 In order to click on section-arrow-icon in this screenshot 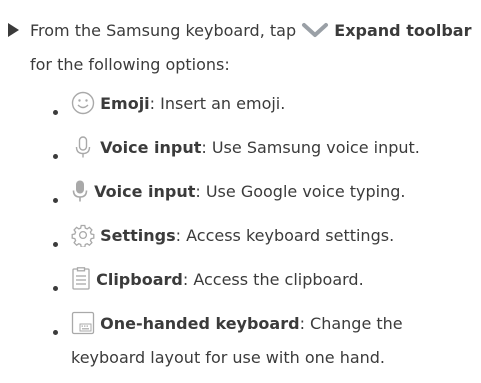, I will do `click(13, 30)`.